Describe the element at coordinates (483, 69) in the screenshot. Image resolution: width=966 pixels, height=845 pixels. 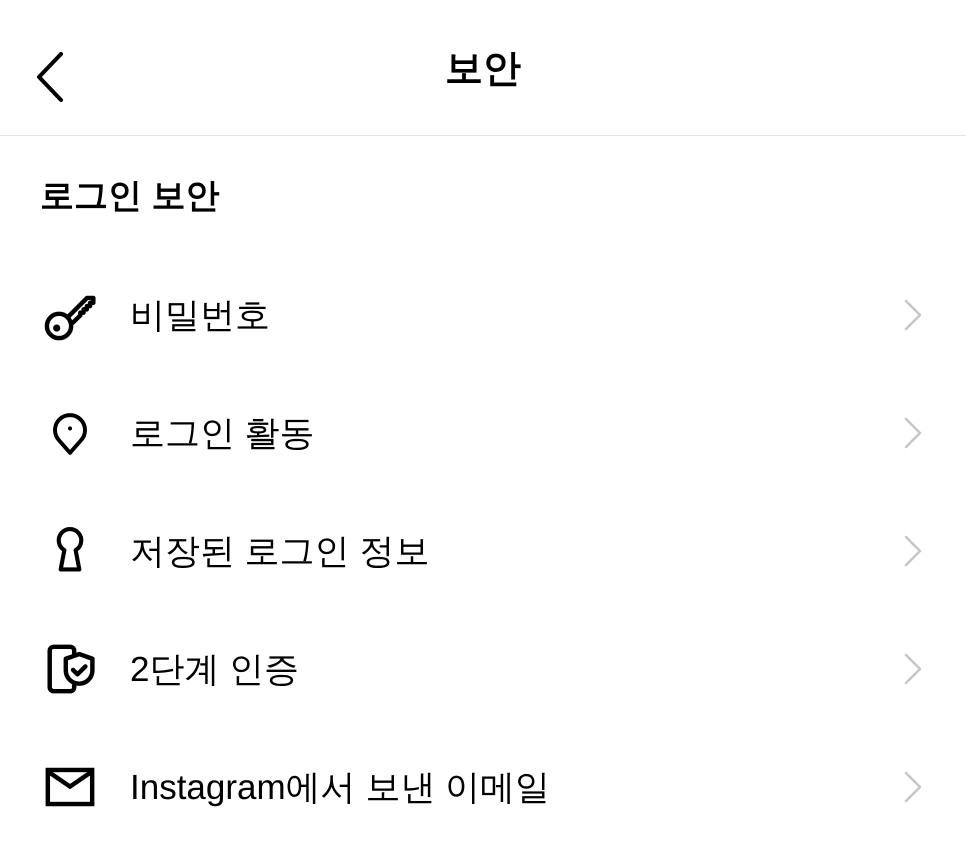
I see `page-title: 보안` at that location.